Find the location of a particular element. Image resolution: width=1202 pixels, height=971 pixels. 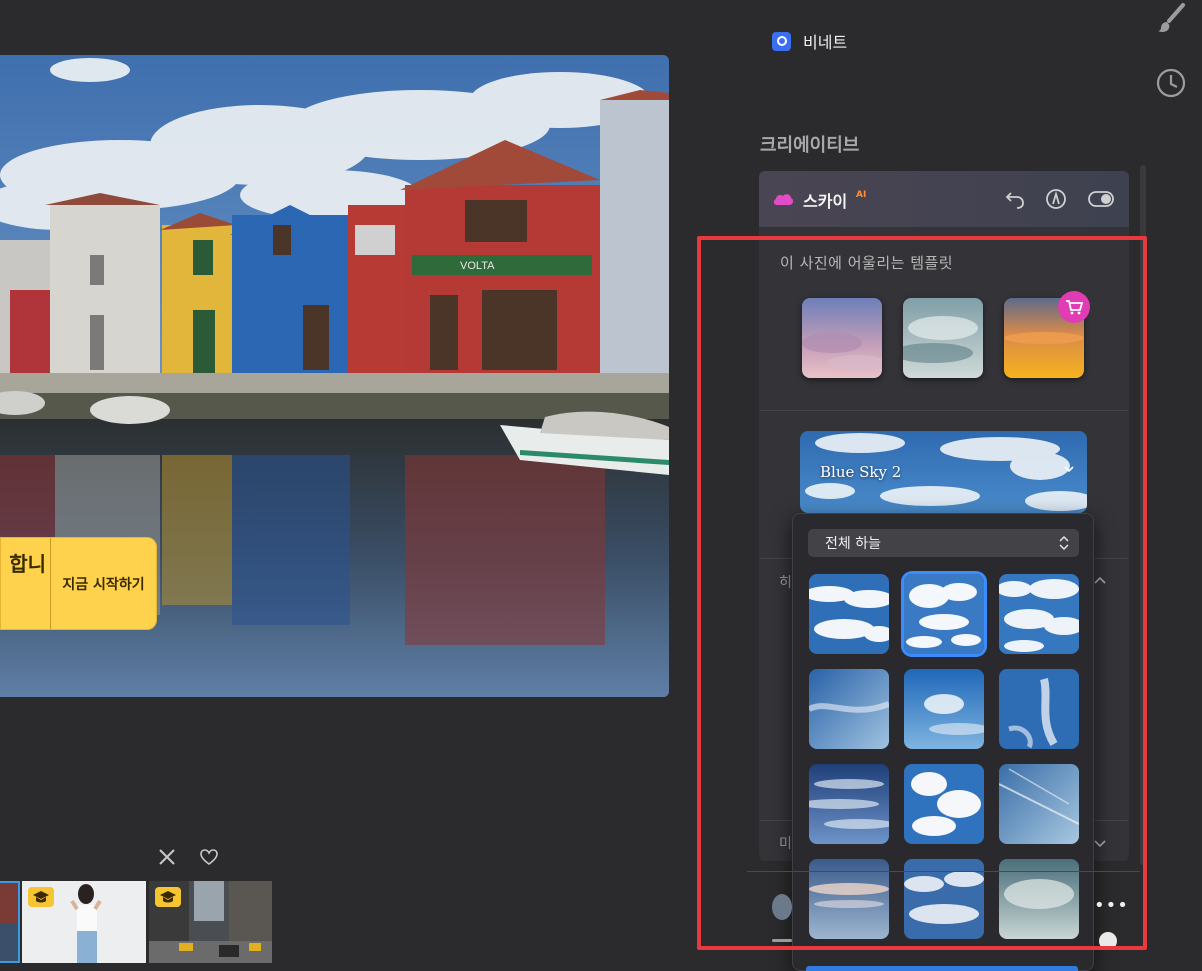

creative-section-title: 크리에이티브 is located at coordinates (810, 145).